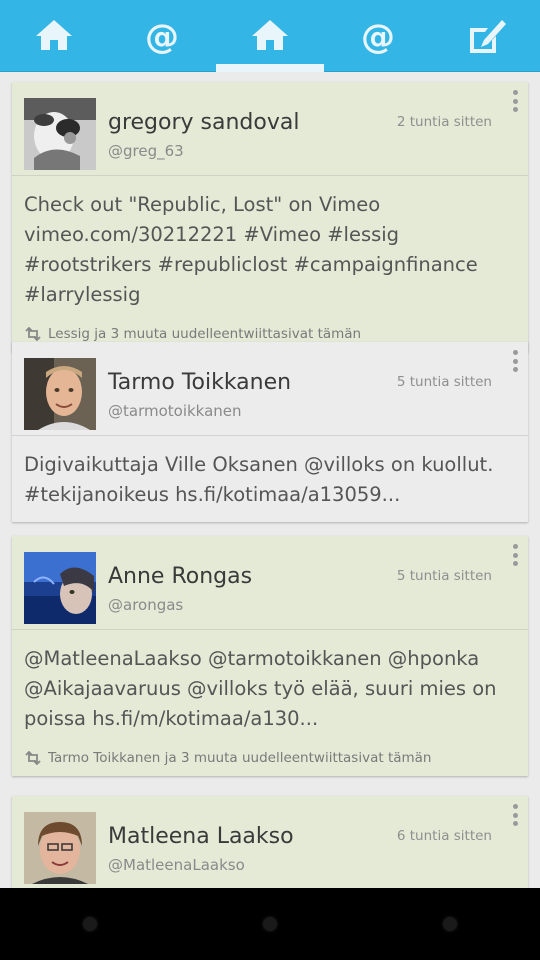 This screenshot has height=960, width=540. Describe the element at coordinates (145, 605) in the screenshot. I see `author-handle: @arongas` at that location.